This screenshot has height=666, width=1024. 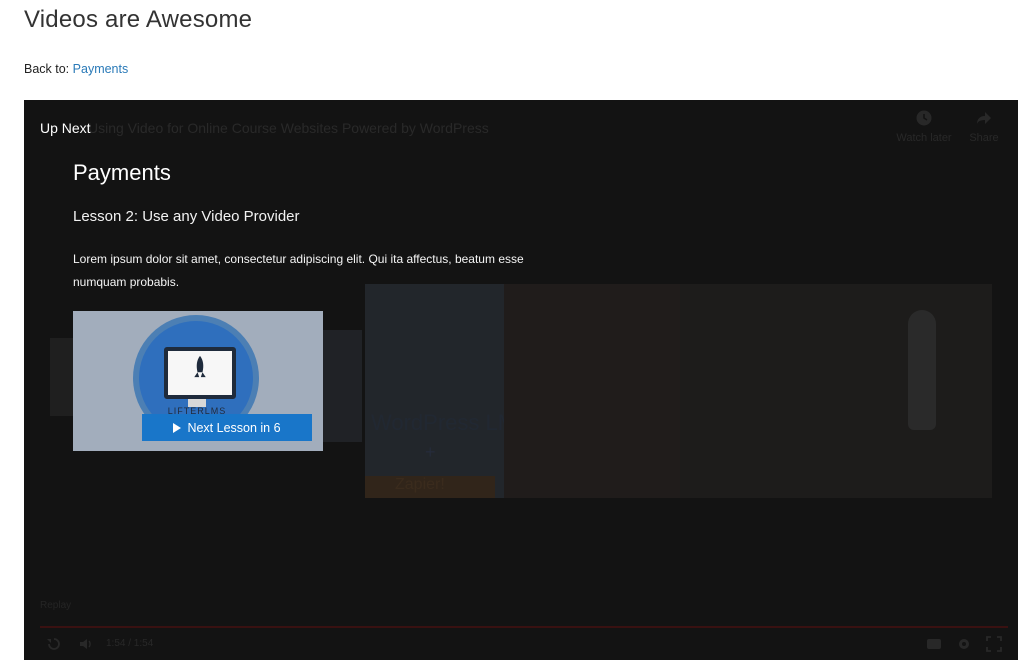 What do you see at coordinates (994, 644) in the screenshot?
I see `fullscreen-icon` at bounding box center [994, 644].